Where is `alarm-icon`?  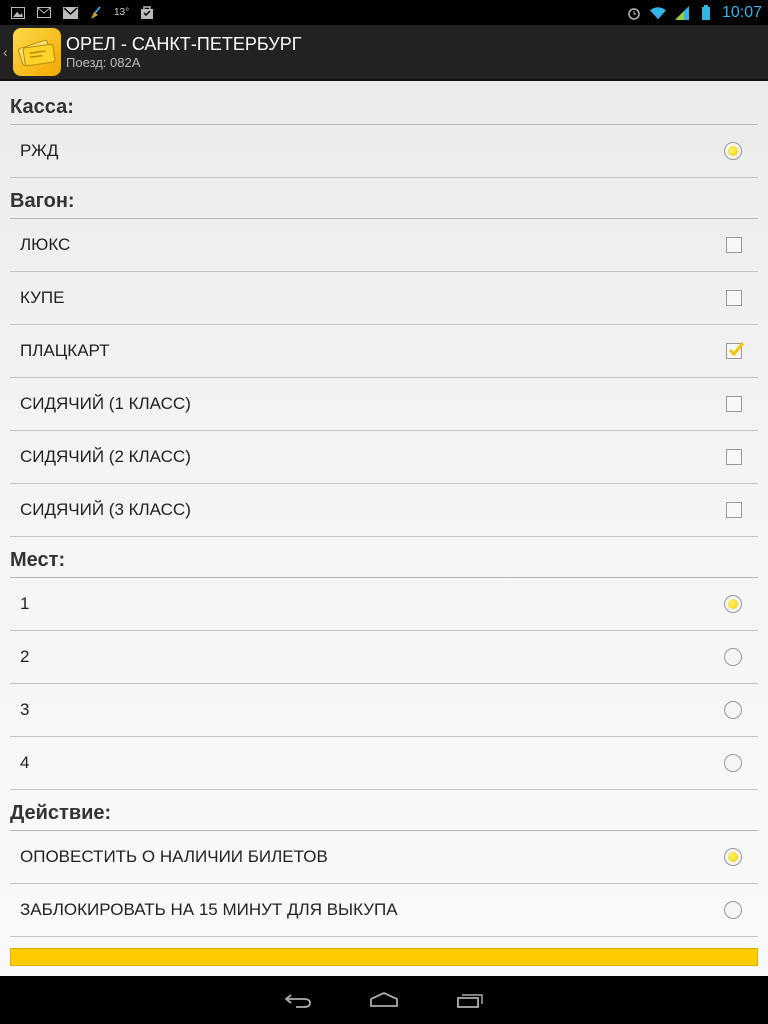 alarm-icon is located at coordinates (634, 13).